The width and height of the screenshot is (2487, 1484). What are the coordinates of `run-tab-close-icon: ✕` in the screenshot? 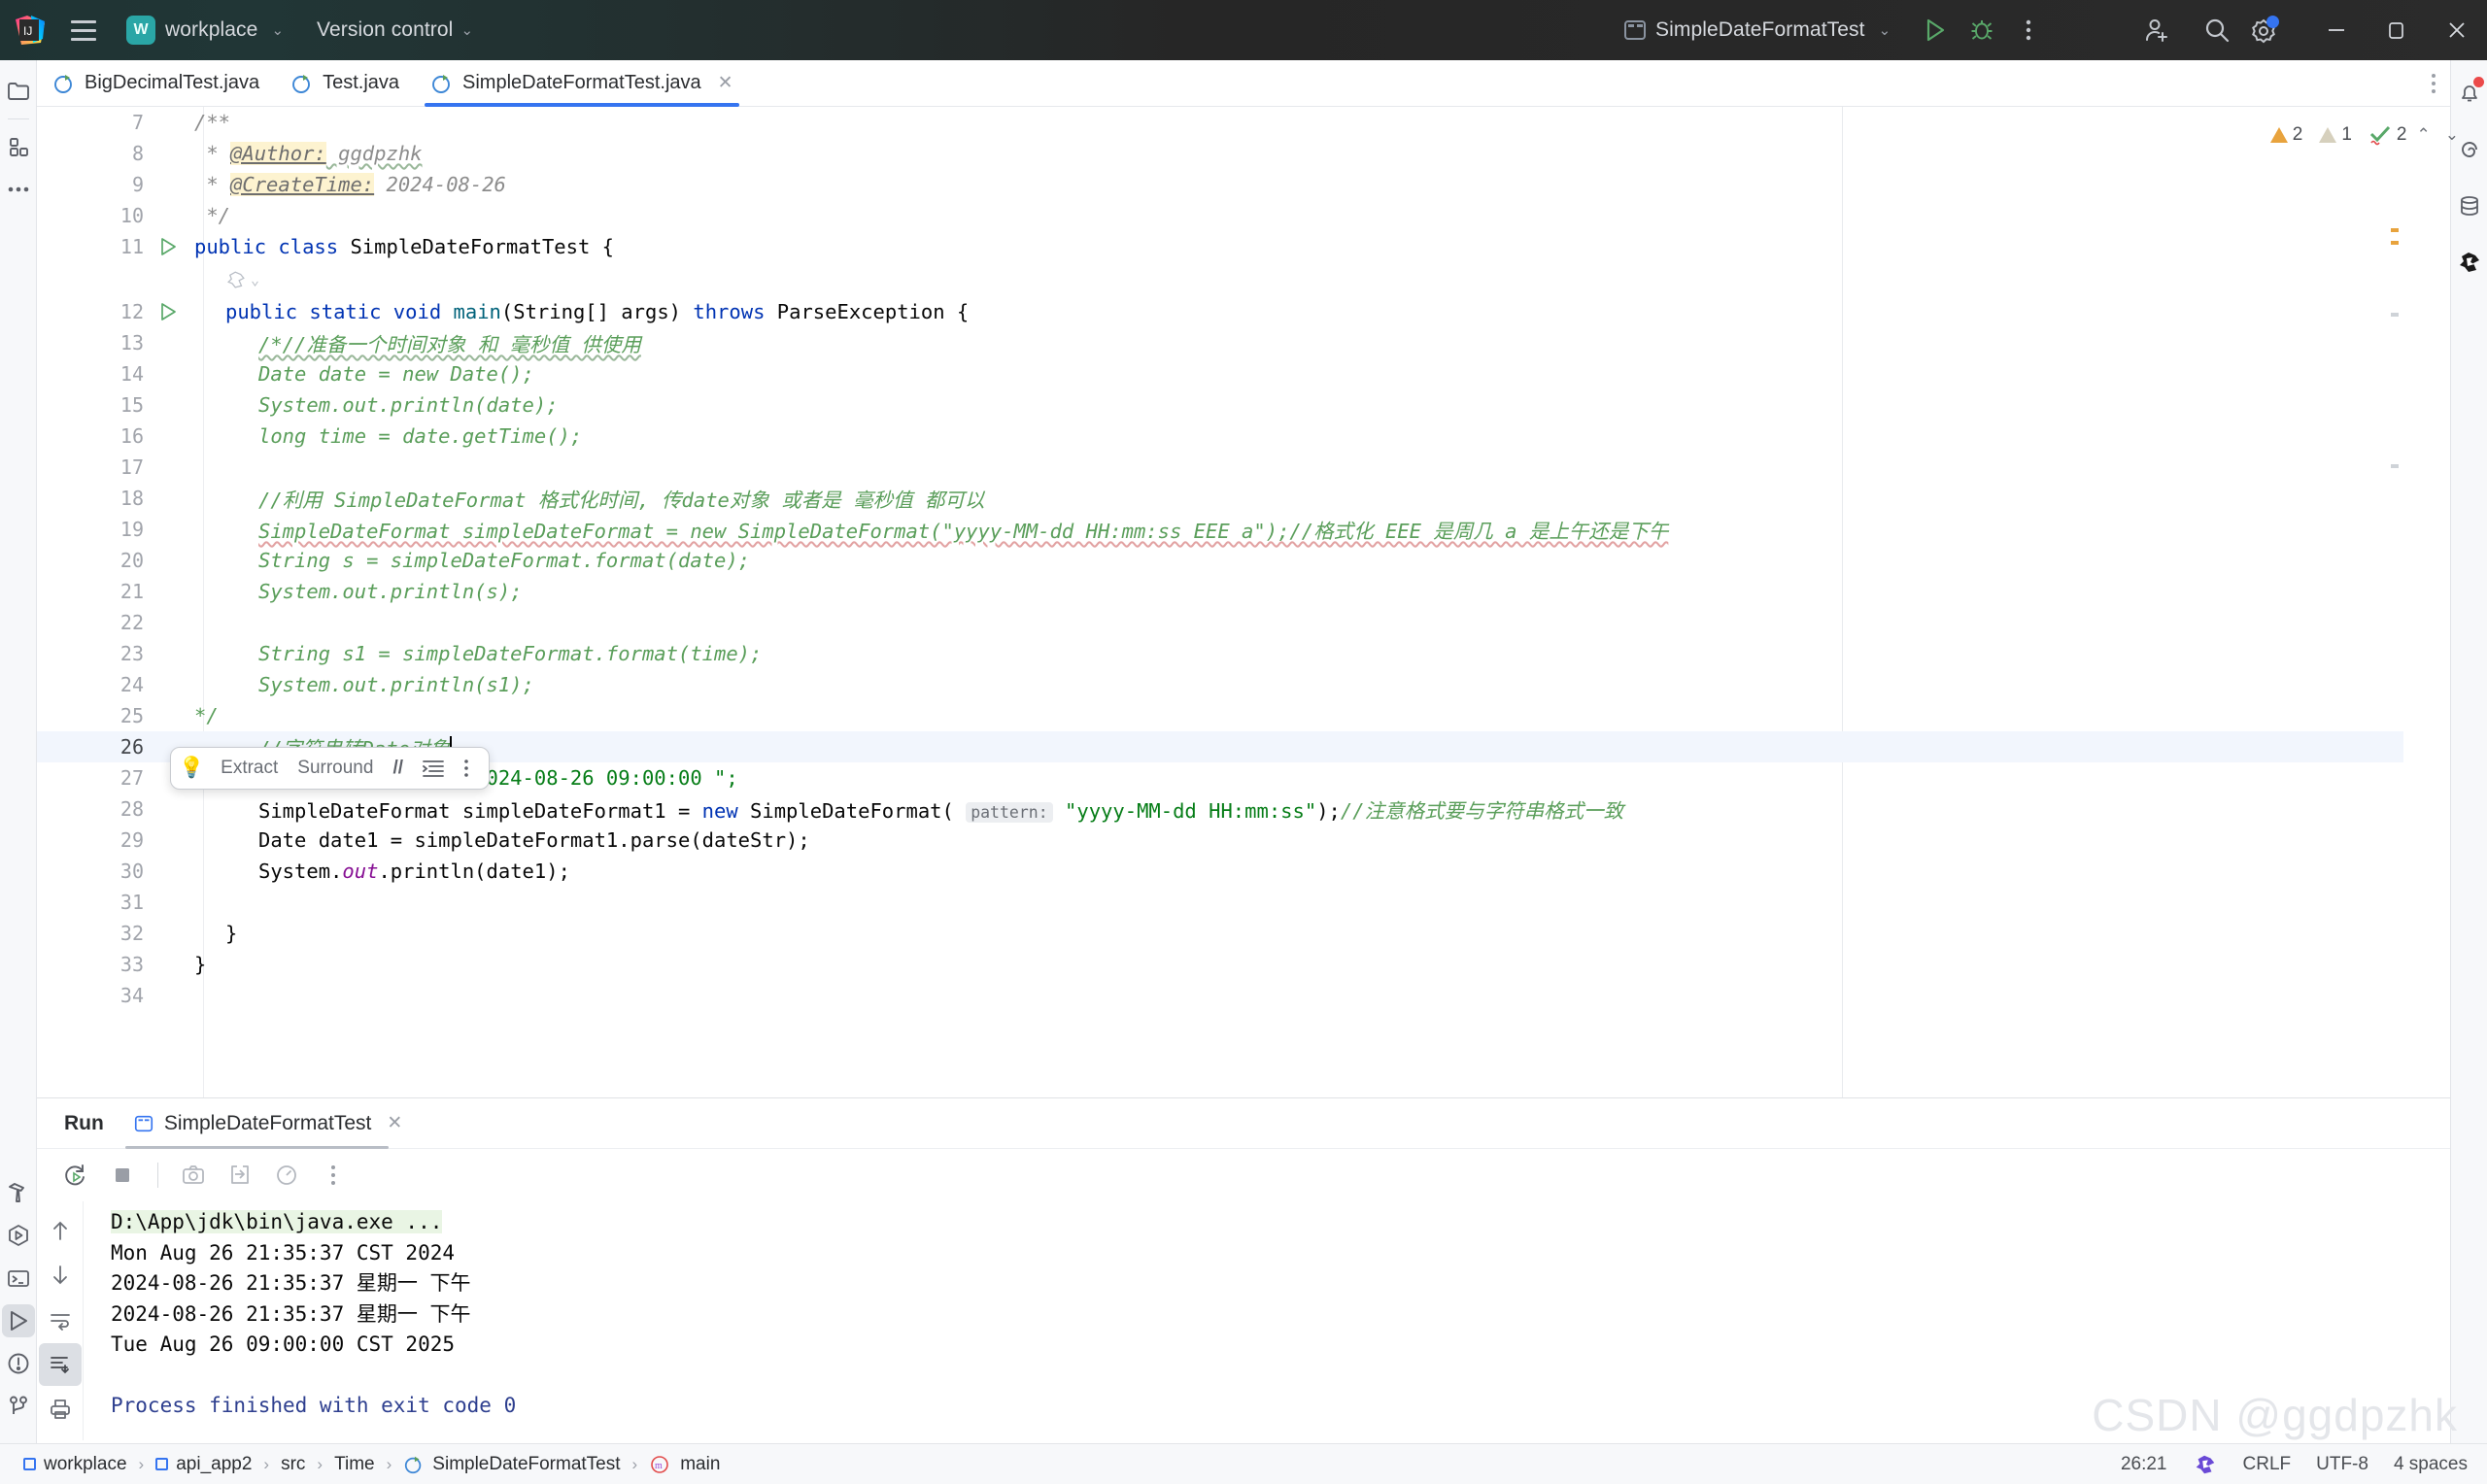 It's located at (394, 1123).